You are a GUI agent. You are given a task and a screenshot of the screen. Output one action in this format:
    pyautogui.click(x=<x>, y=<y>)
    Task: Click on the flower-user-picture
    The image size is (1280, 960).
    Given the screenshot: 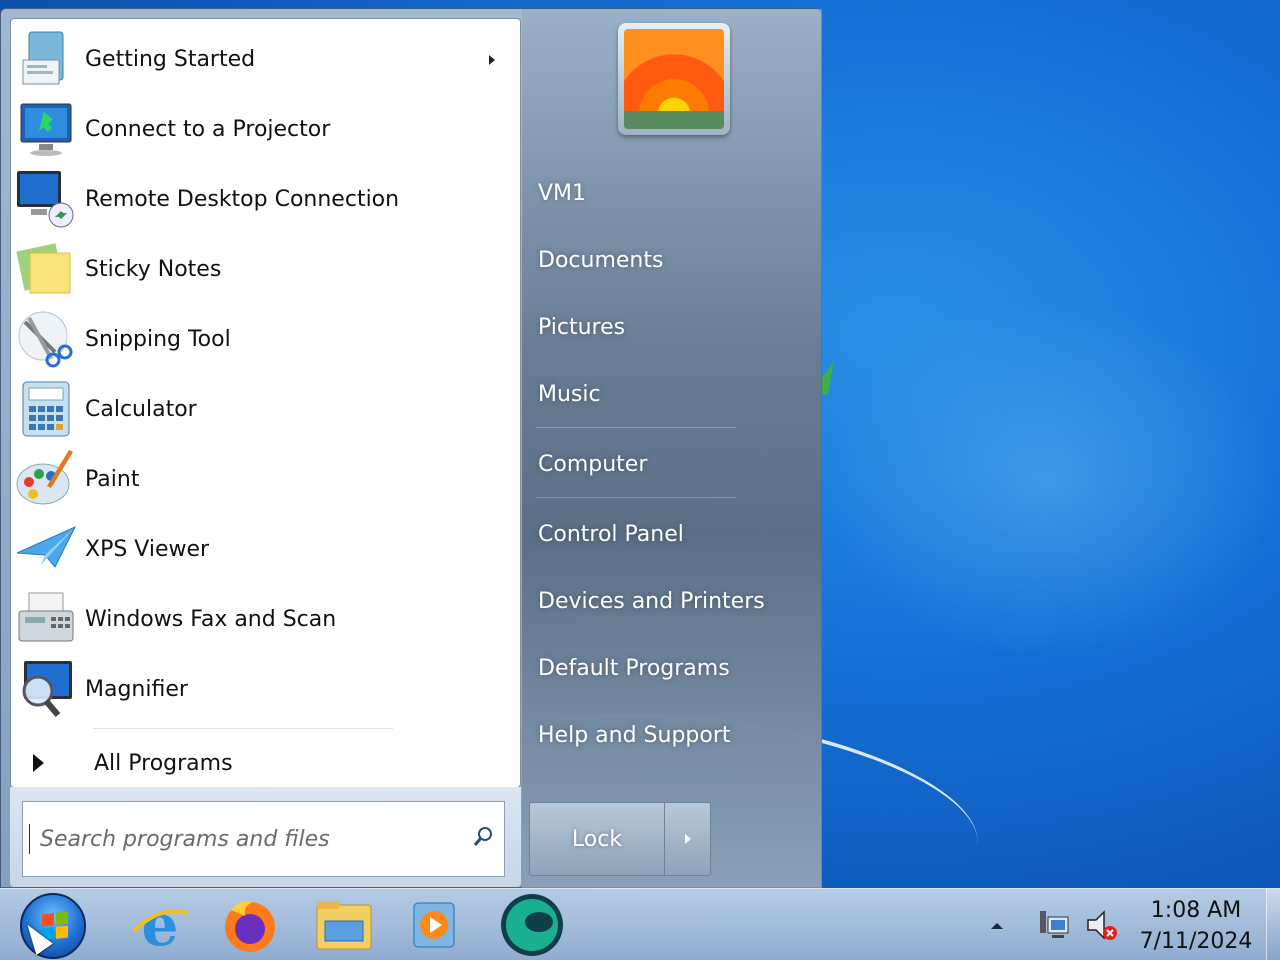 What is the action you would take?
    pyautogui.click(x=674, y=79)
    